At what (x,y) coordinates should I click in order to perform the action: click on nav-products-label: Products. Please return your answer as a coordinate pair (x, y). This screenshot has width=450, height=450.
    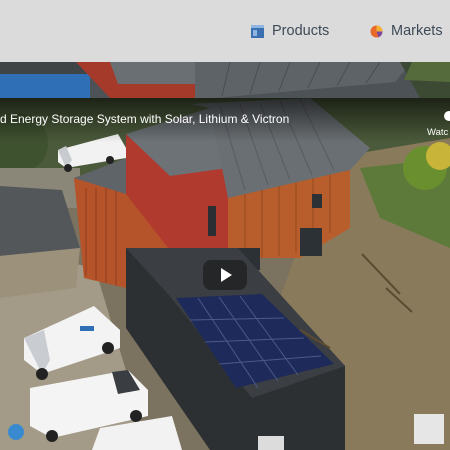
    Looking at the image, I should click on (301, 31).